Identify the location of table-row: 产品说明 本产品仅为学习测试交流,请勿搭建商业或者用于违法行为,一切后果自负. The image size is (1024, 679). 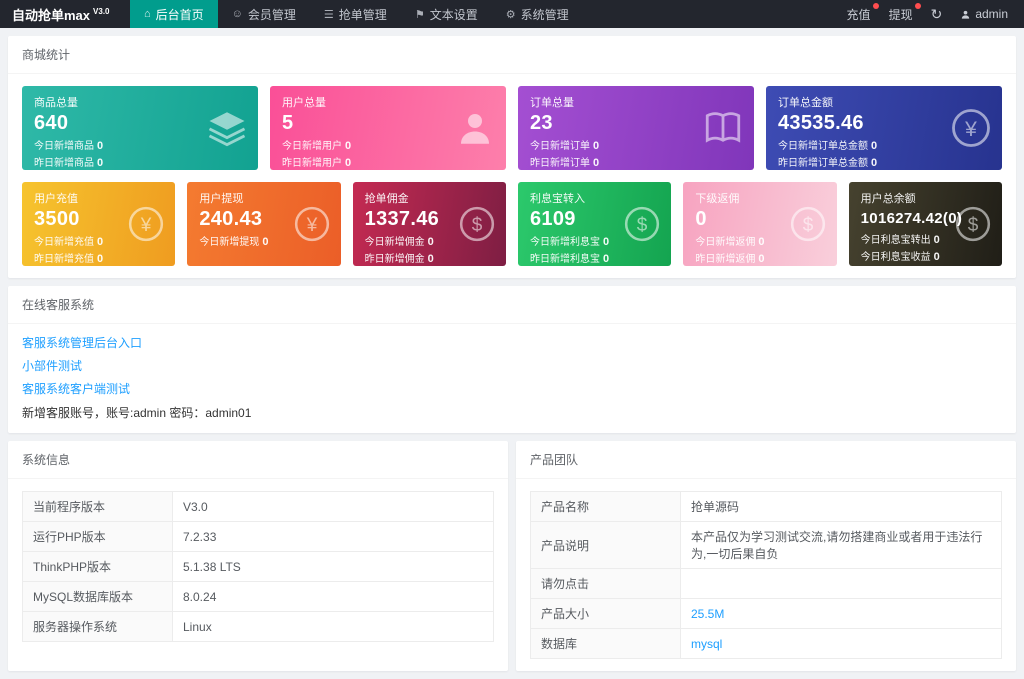
(766, 545).